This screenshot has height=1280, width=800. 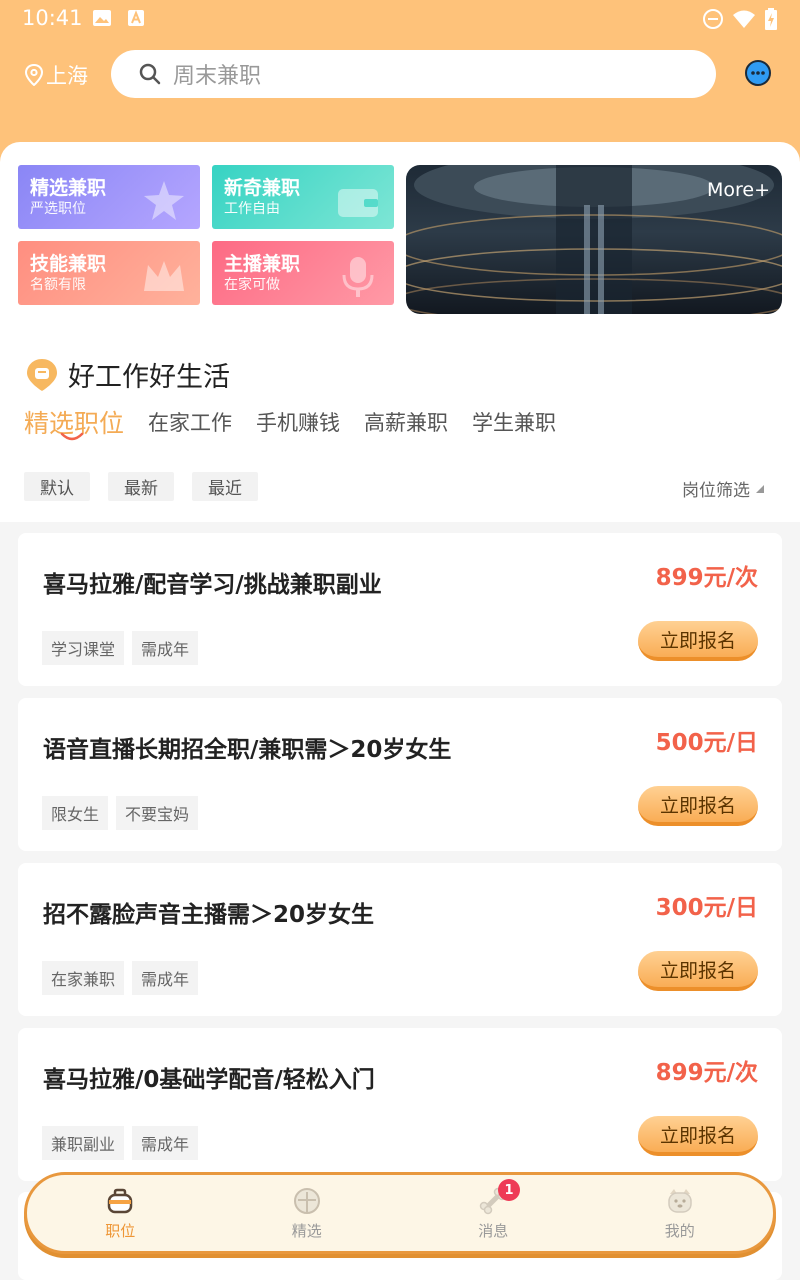 I want to click on job-card: 招不露脸声音主播需＞20岁女生 300元/日 在家兼职 需成年 立即报名, so click(x=400, y=939).